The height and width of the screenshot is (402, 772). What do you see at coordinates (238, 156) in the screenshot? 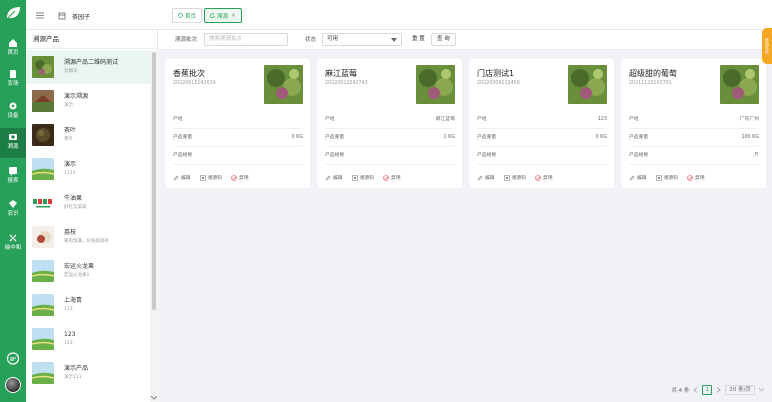
I see `spec-row: 产品规格` at bounding box center [238, 156].